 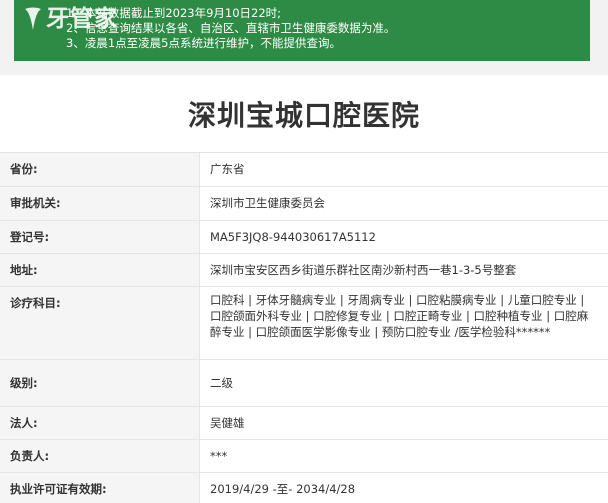 I want to click on row-label: 审批机关:, so click(x=100, y=203).